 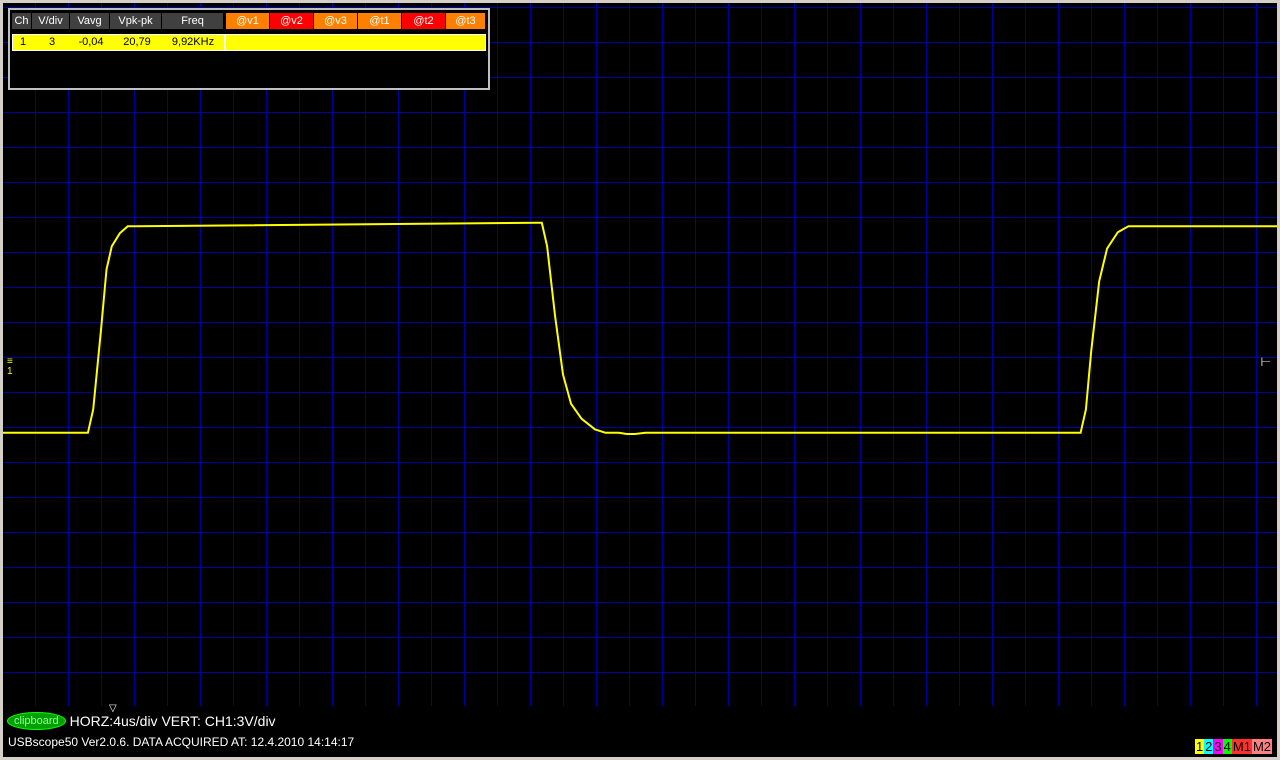 What do you see at coordinates (1241, 746) in the screenshot?
I see `channel-indicator-m1: M1` at bounding box center [1241, 746].